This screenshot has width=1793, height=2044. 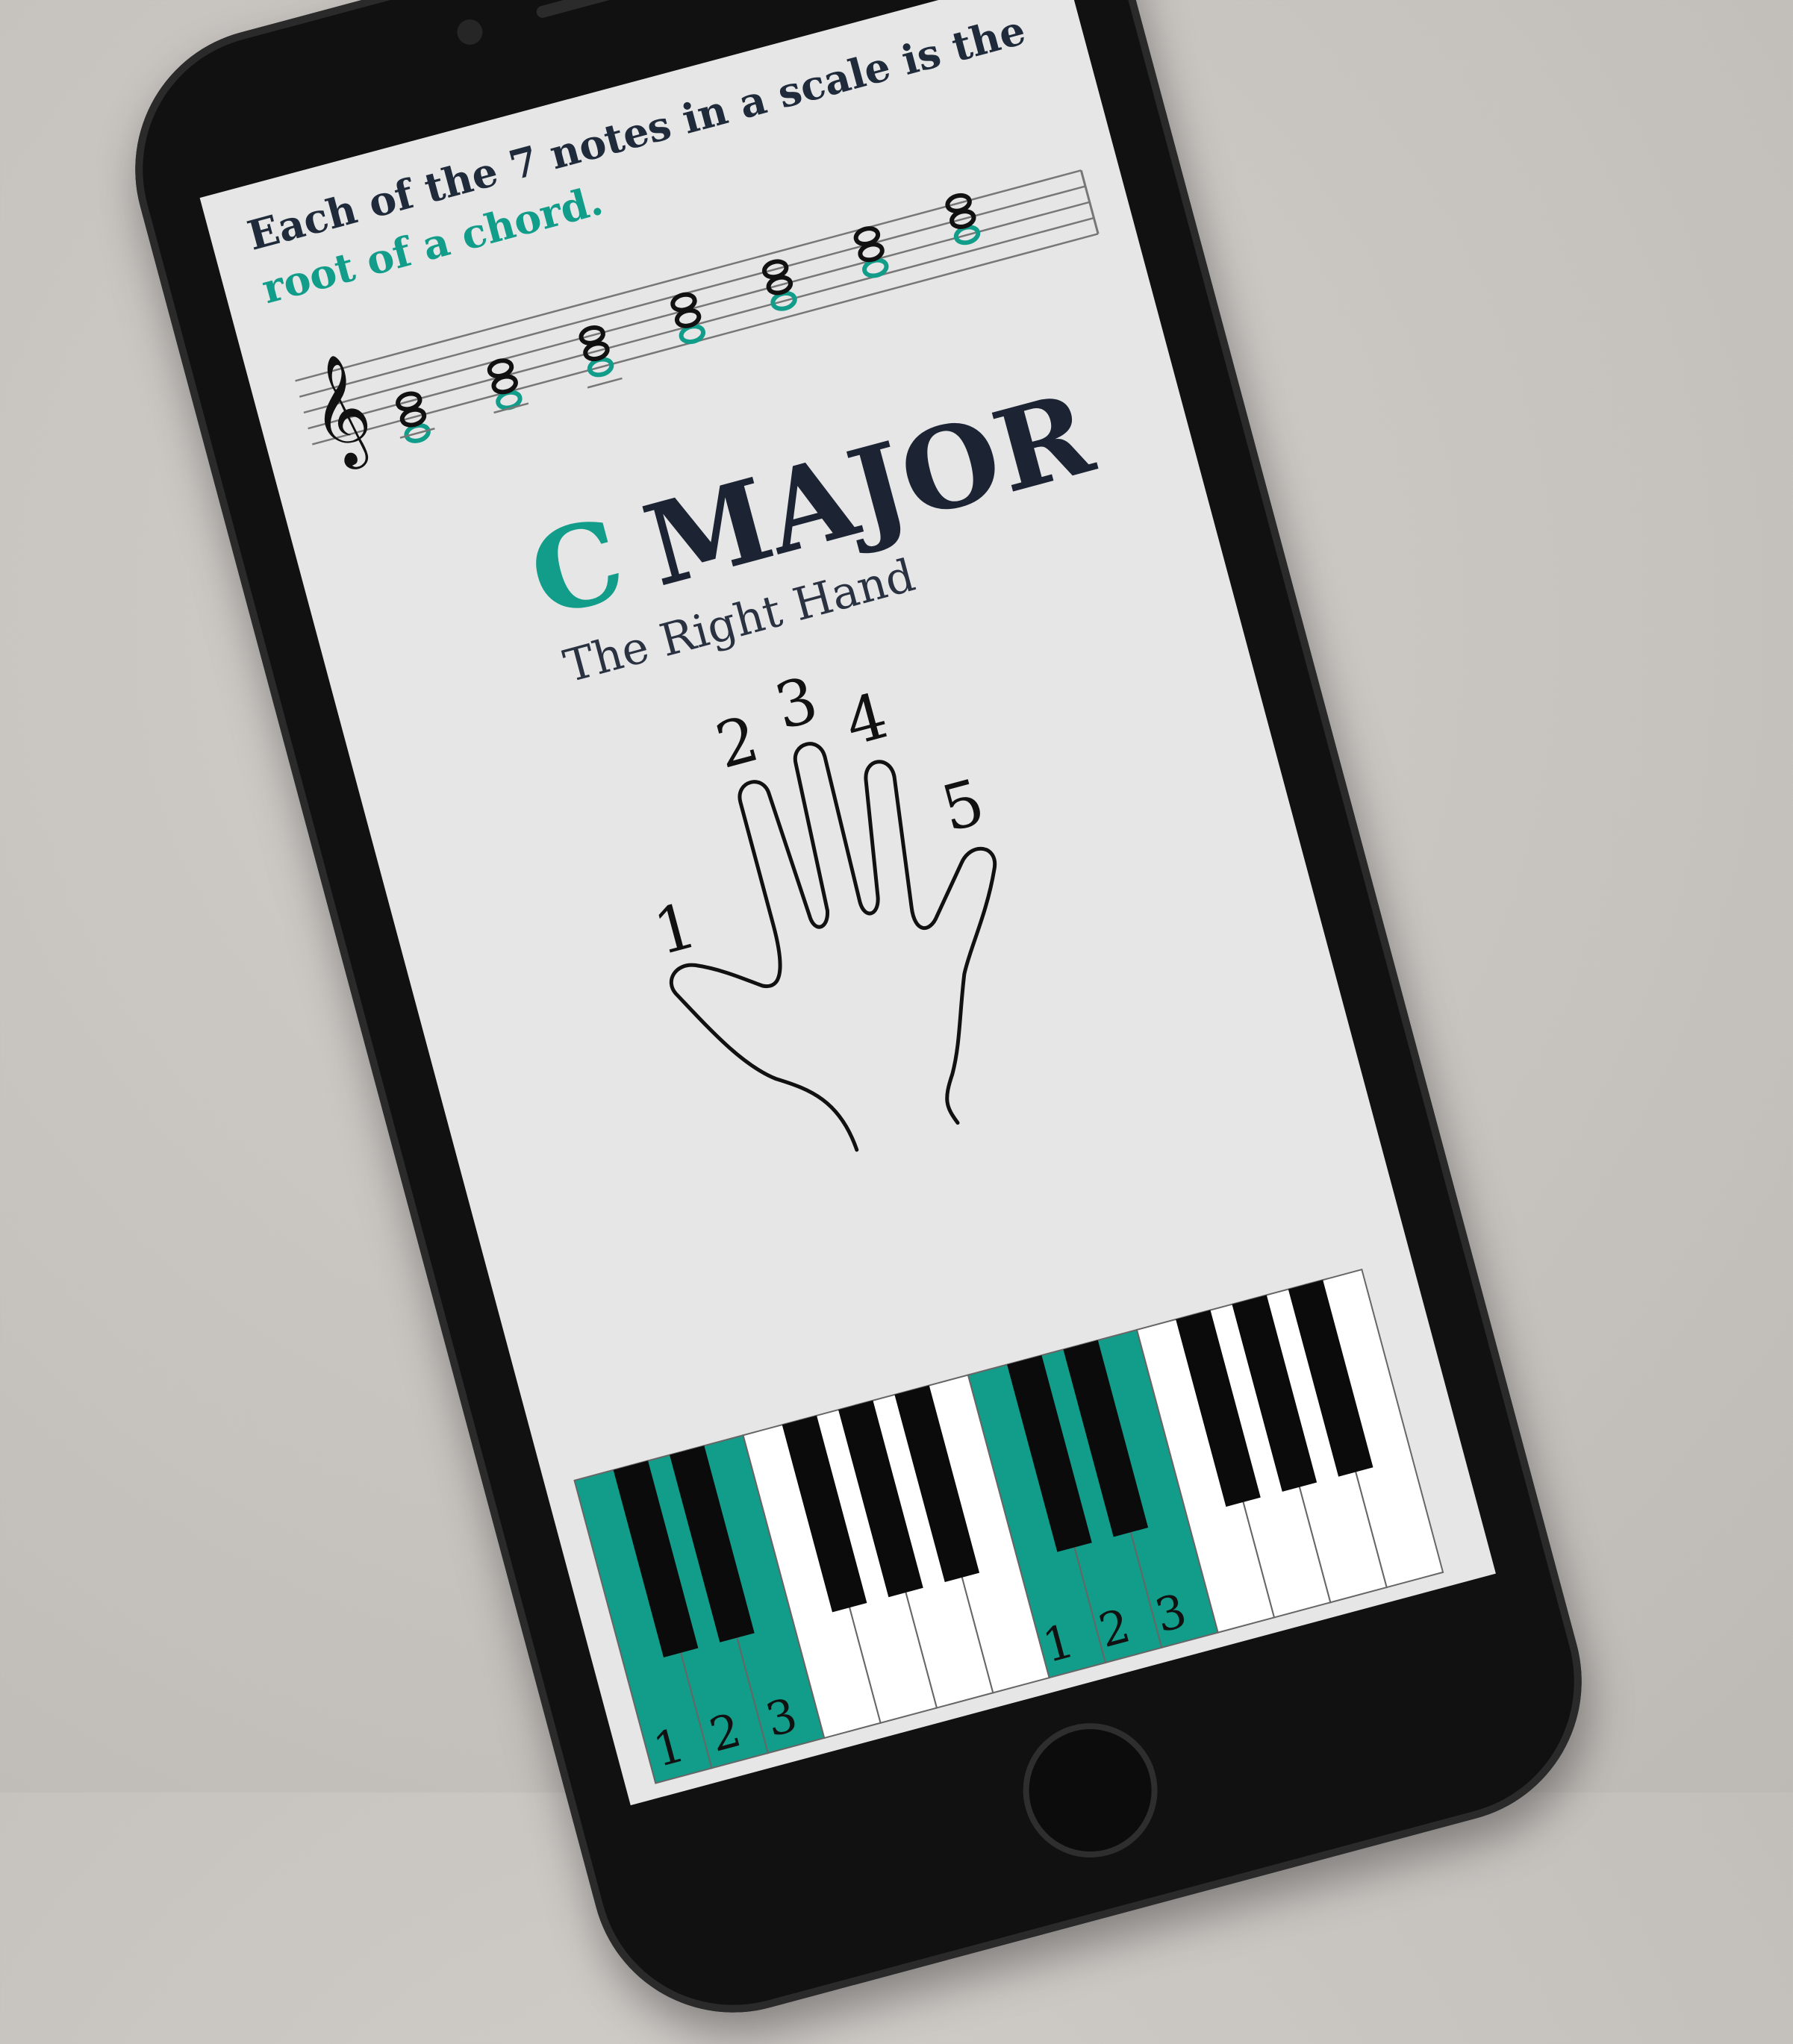 I want to click on earpiece-speaker, so click(x=608, y=9).